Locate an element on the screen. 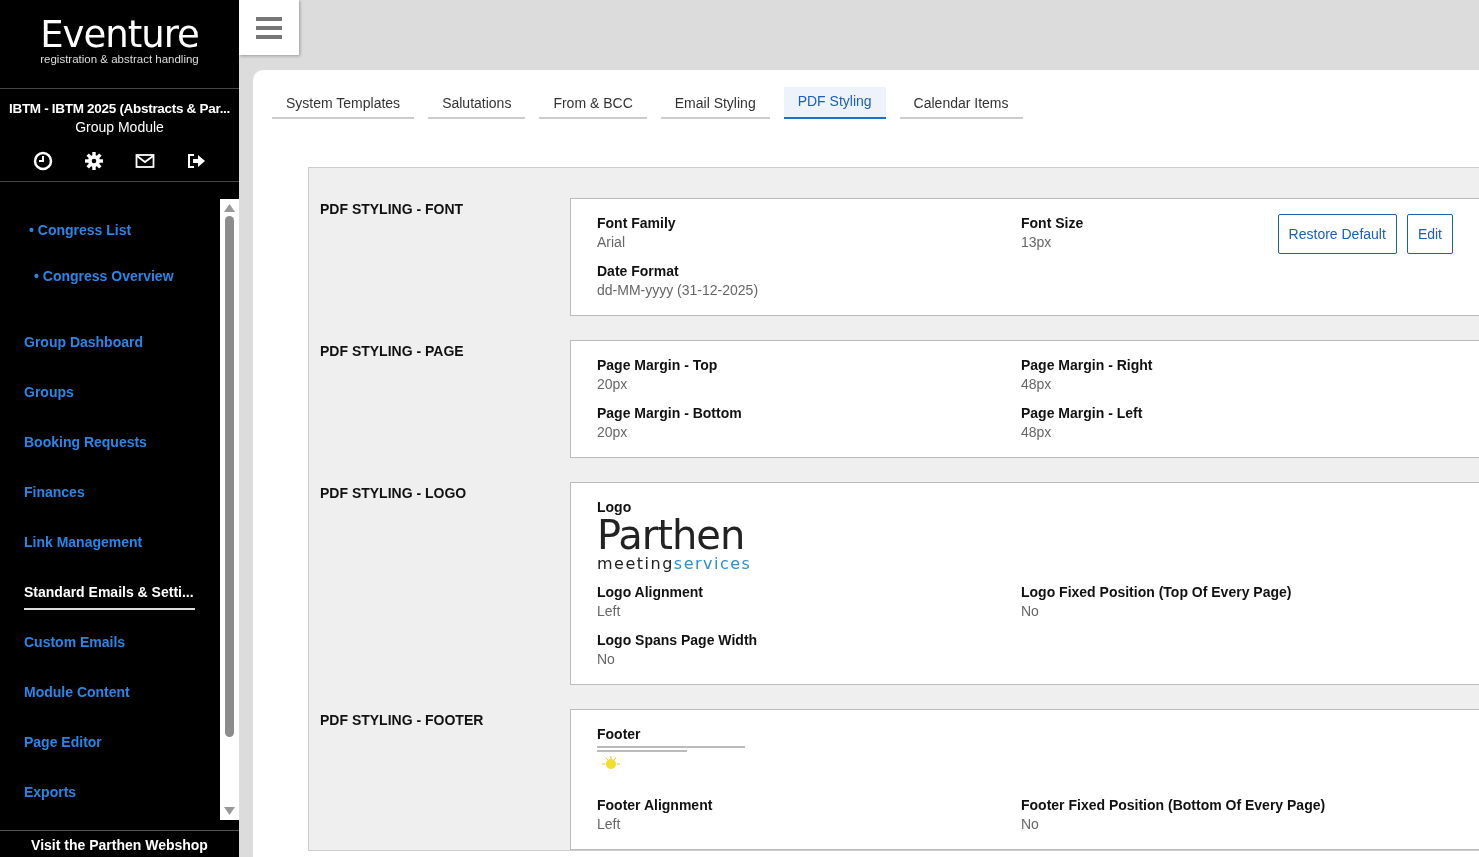 This screenshot has width=1479, height=857. menu-icon is located at coordinates (269, 27).